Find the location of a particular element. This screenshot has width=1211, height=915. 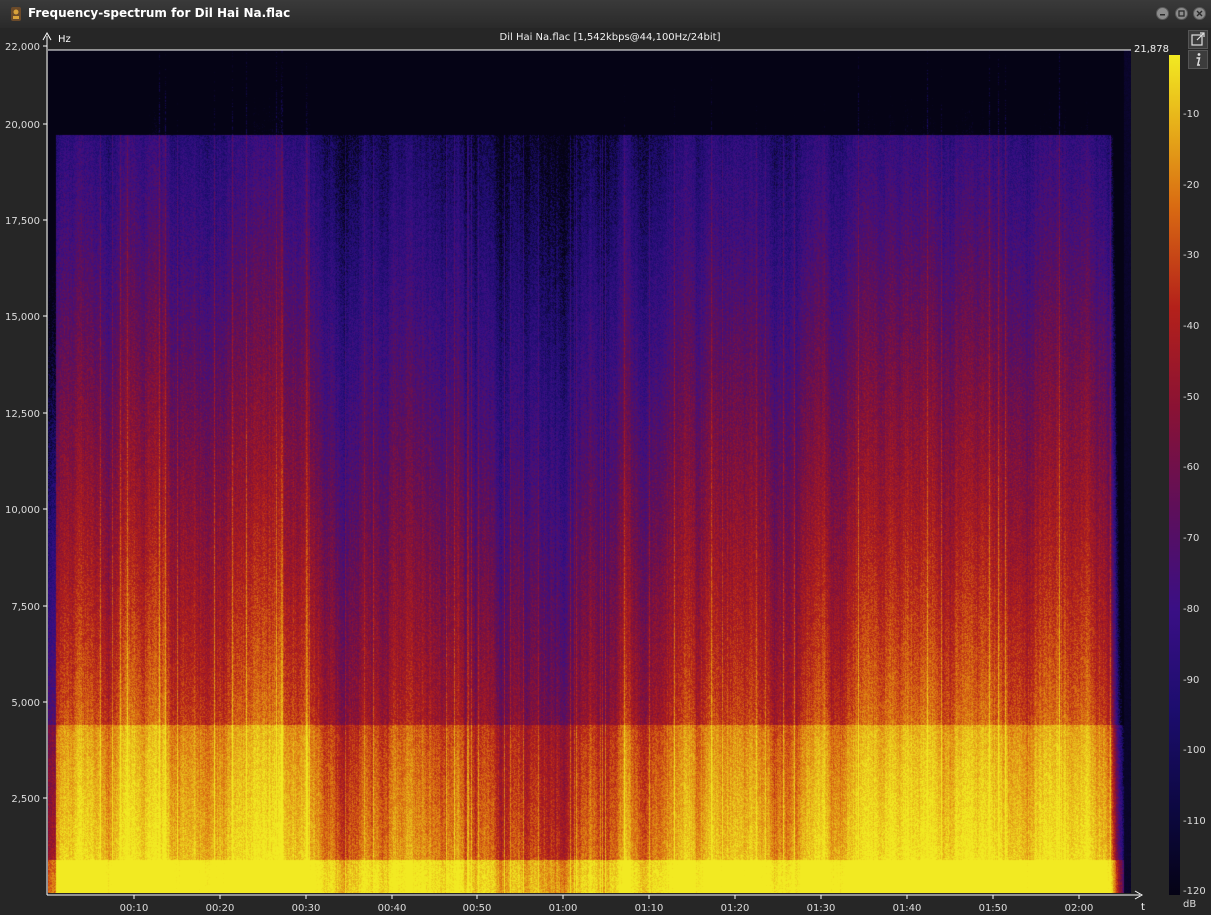

db-tick-label: -40 is located at coordinates (1191, 326).